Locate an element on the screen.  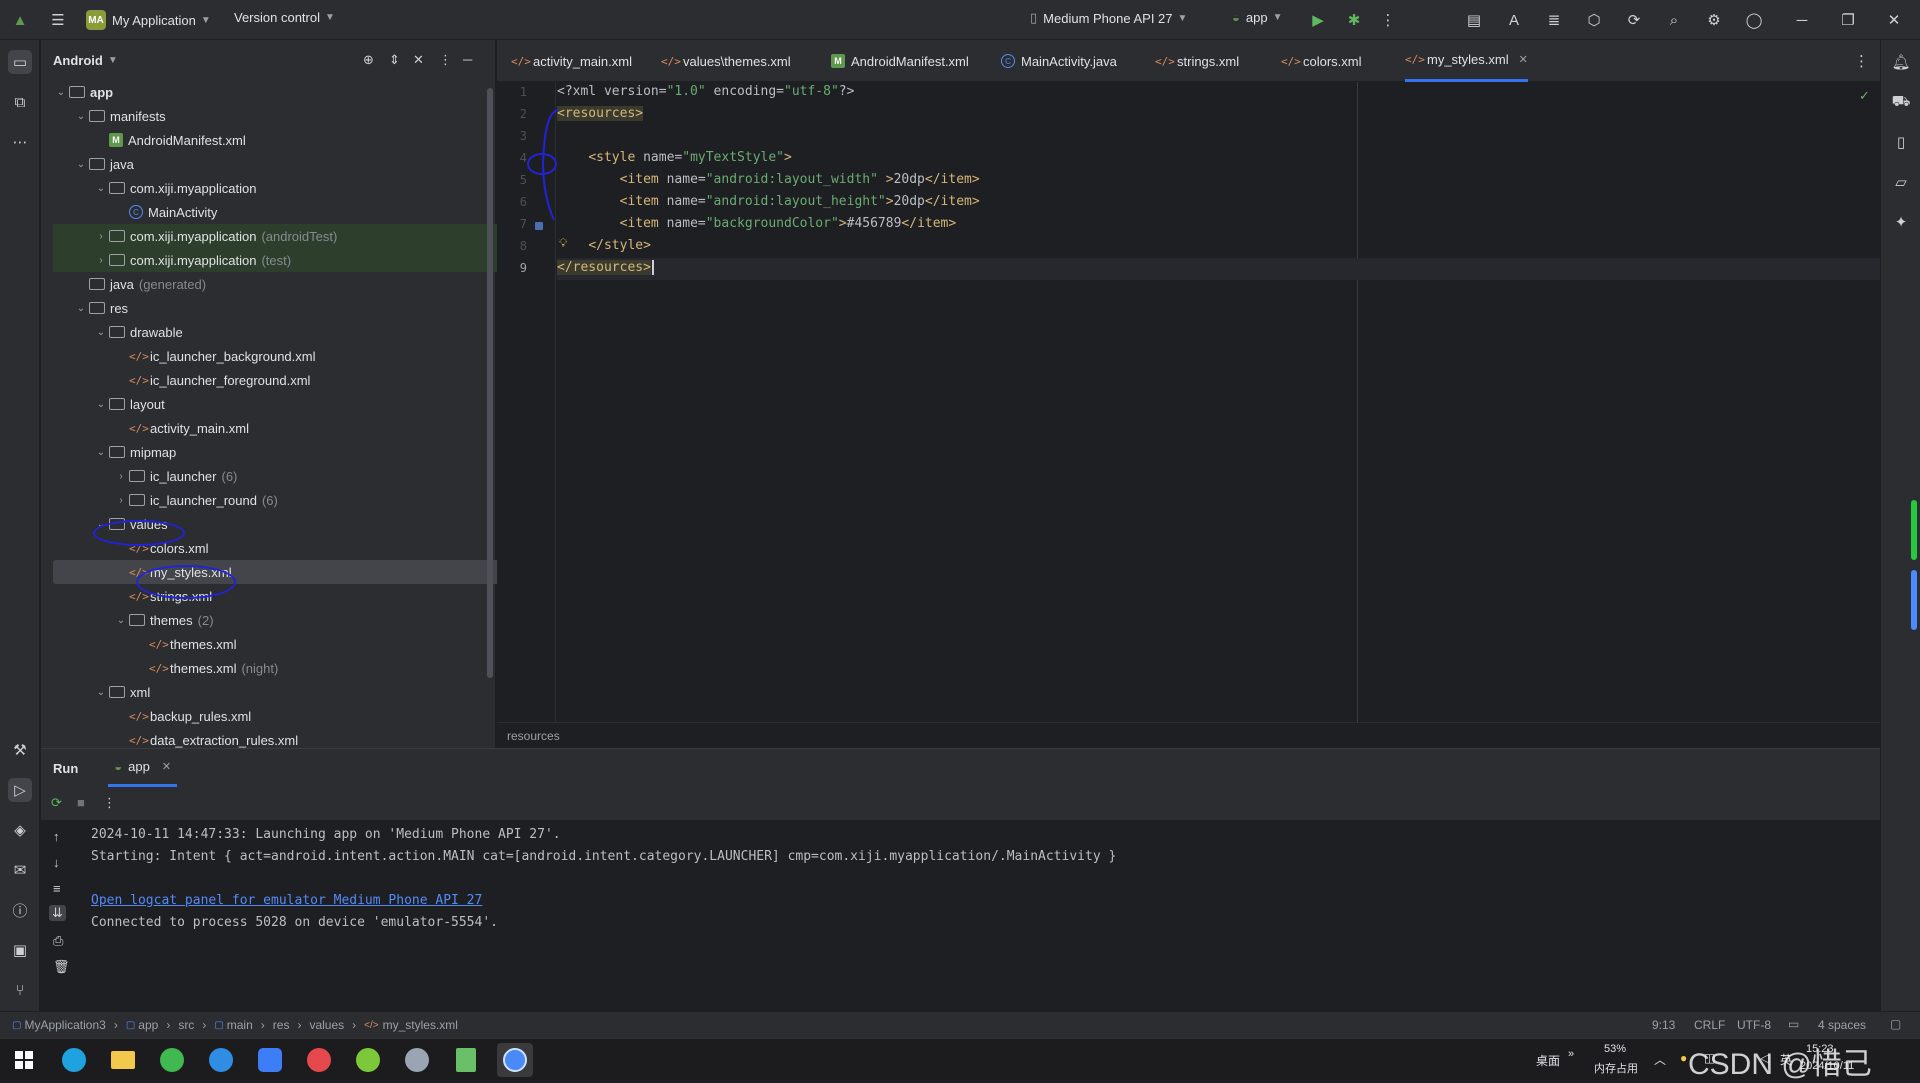
tree-item: ⌄ app is located at coordinates (289, 92).